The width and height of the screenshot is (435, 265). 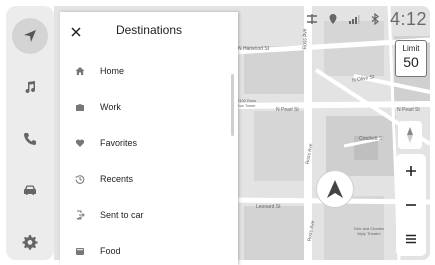 I want to click on street-label-pearl: N Pearl St, so click(x=287, y=110).